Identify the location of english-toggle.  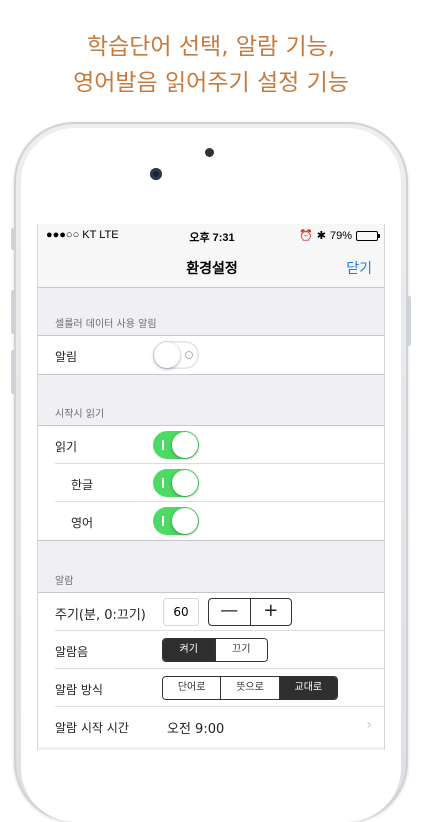
(176, 521).